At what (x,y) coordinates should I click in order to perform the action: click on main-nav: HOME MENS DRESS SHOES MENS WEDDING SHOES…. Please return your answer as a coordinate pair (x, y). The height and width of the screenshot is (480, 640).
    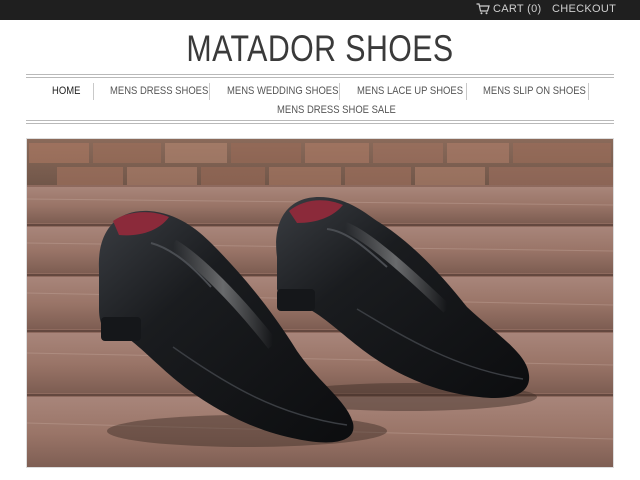
    Looking at the image, I should click on (320, 101).